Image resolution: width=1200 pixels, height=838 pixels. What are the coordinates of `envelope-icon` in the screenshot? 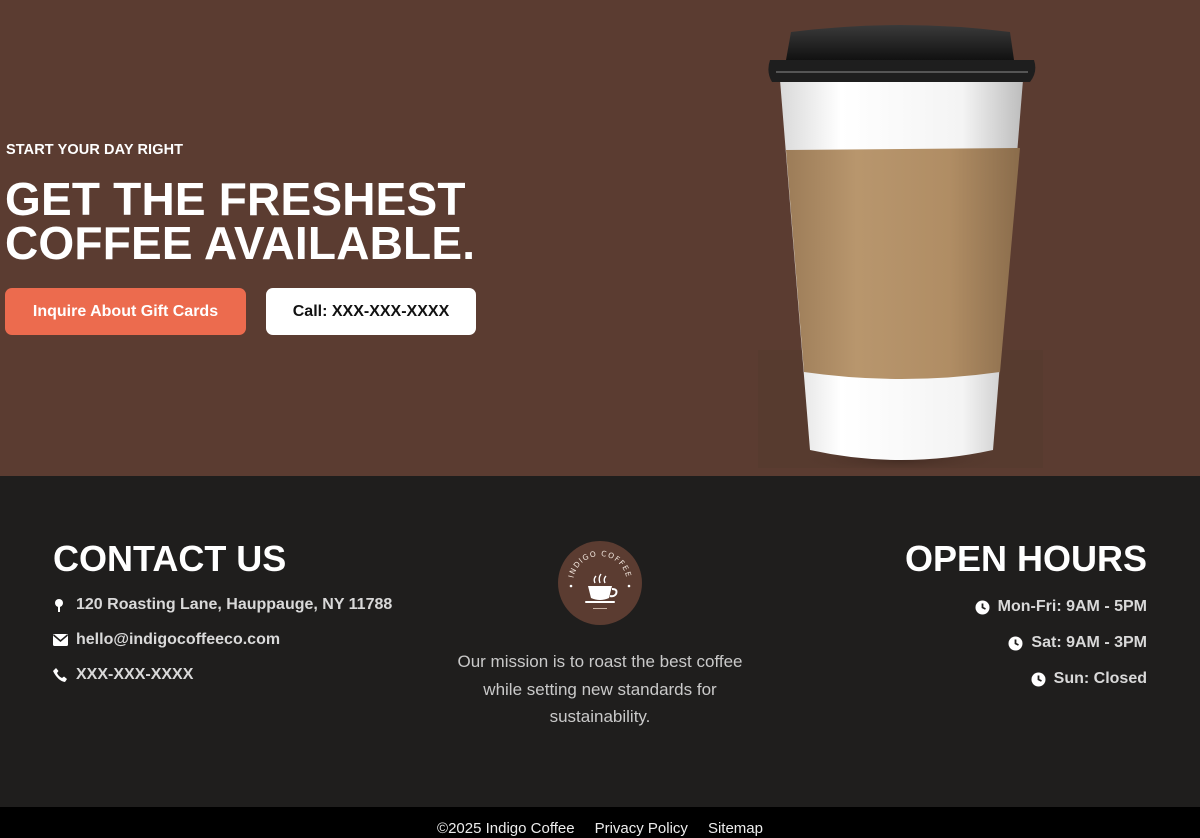 It's located at (64, 640).